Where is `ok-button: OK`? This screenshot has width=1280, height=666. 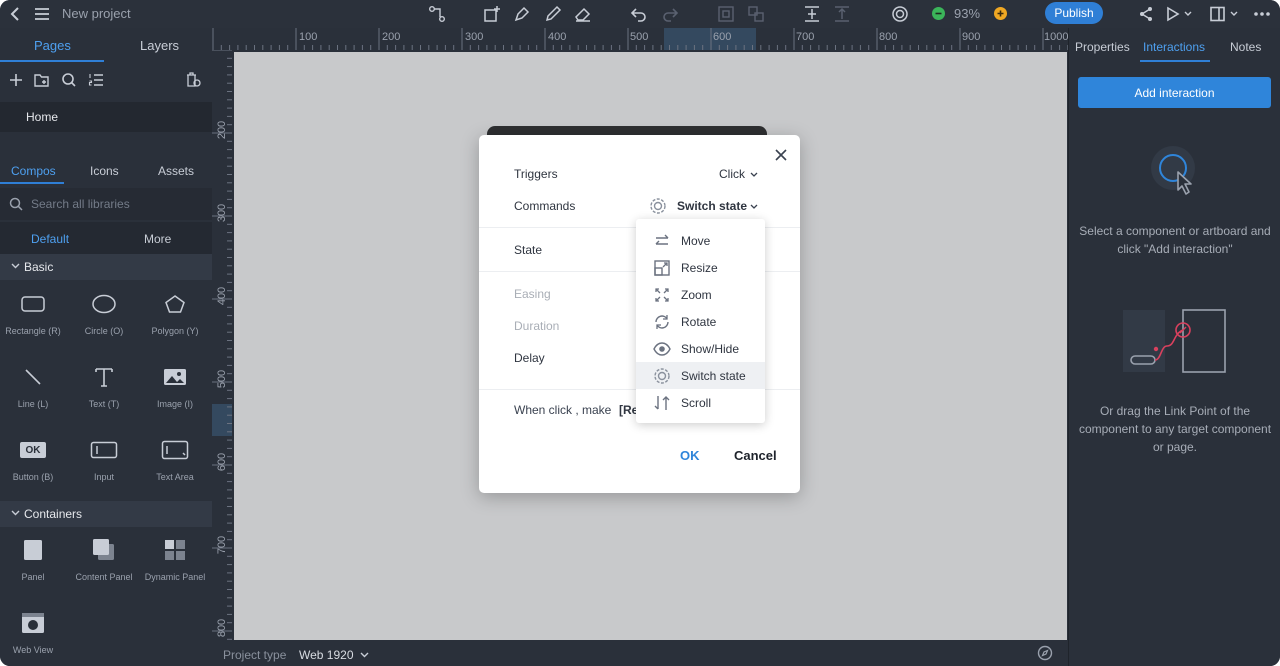
ok-button: OK is located at coordinates (690, 455).